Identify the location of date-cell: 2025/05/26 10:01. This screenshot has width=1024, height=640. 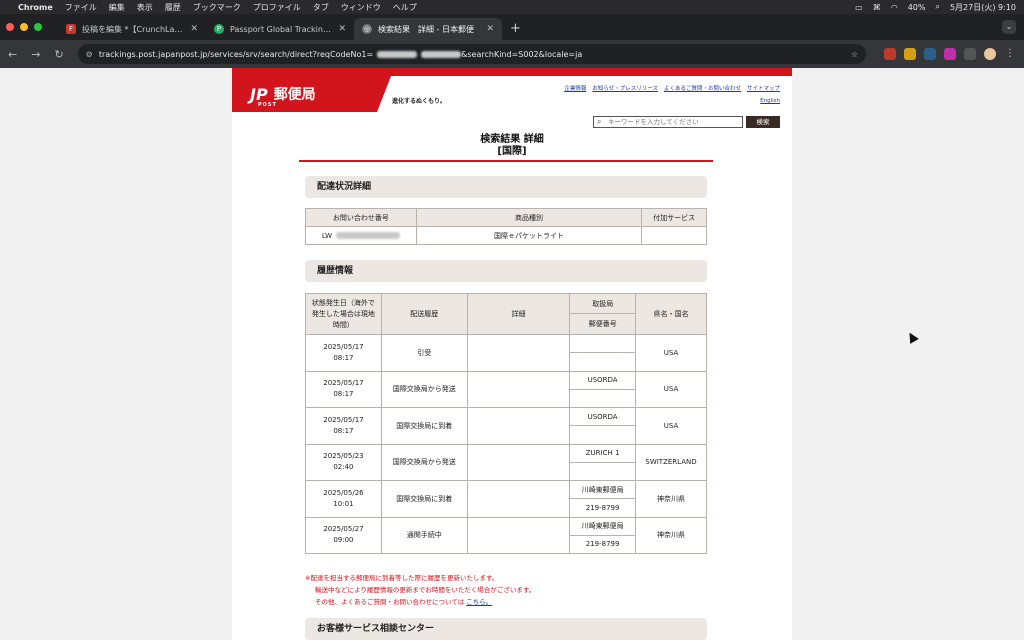
(343, 499).